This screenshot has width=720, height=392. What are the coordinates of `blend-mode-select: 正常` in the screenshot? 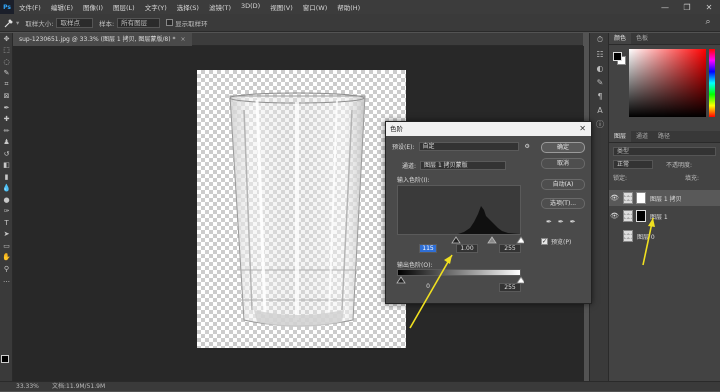 It's located at (633, 164).